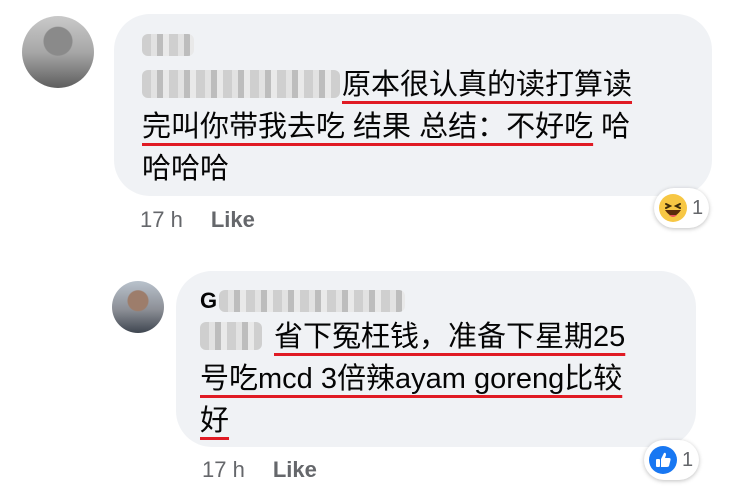 The height and width of the screenshot is (503, 749). I want to click on comment-text-line: 原本很认真的读打算读, so click(487, 85).